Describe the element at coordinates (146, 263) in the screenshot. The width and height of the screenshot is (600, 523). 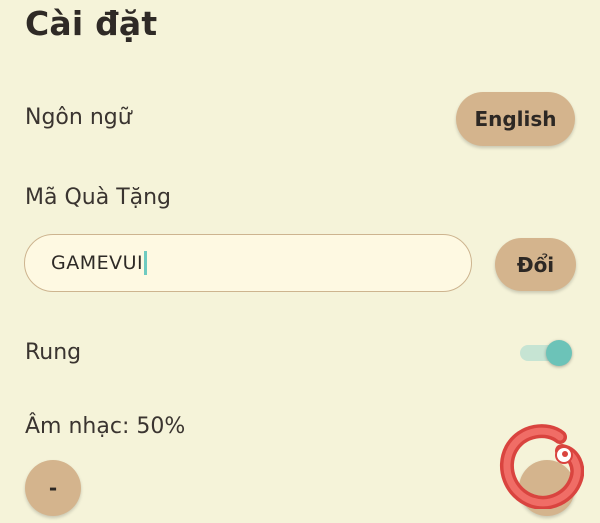
I see `text-caret` at that location.